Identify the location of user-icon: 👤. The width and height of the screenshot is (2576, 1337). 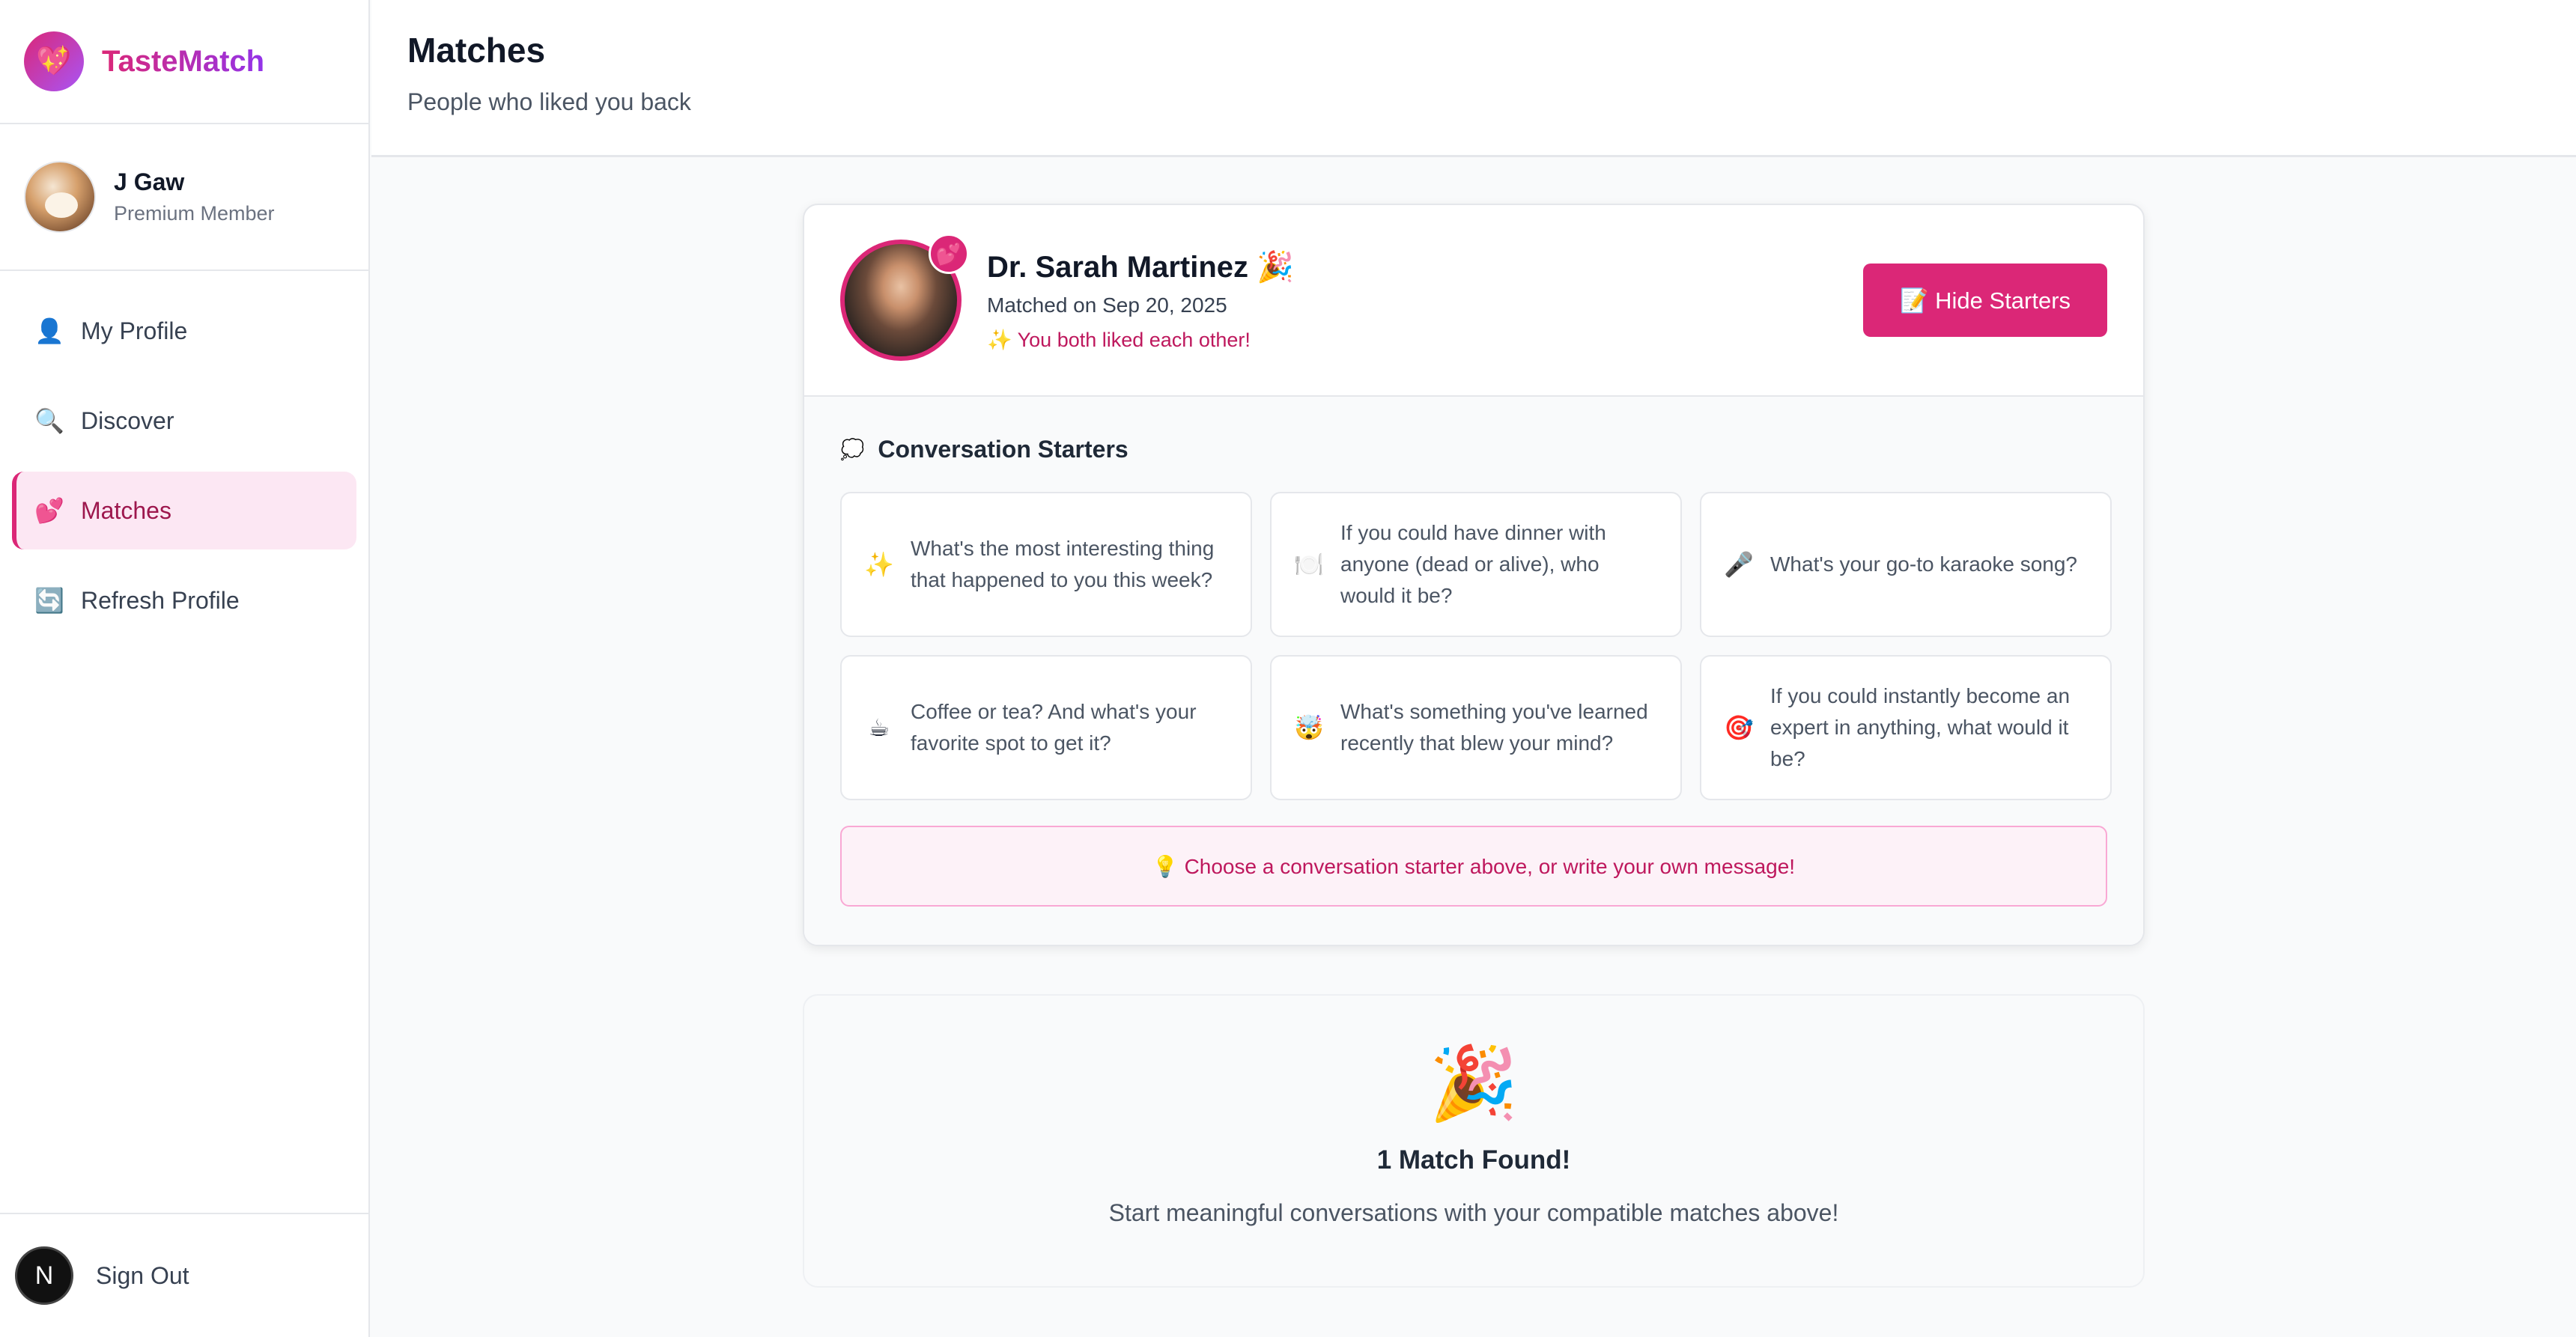
(49, 330).